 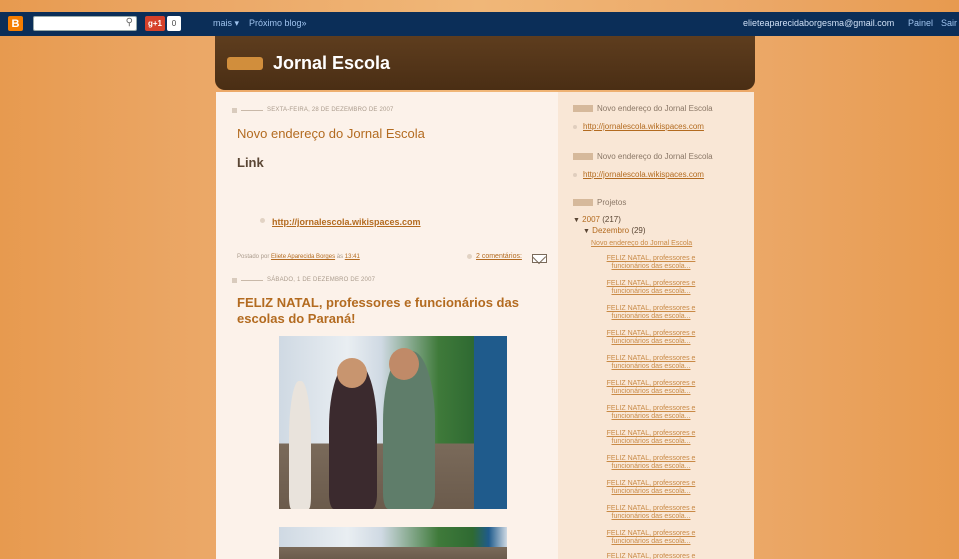 What do you see at coordinates (469, 256) in the screenshot?
I see `comment-bullet-icon` at bounding box center [469, 256].